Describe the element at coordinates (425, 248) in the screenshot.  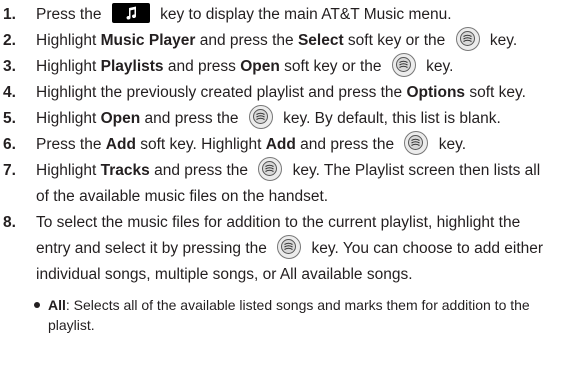
I see `text-run: key. You can choose to add either` at that location.